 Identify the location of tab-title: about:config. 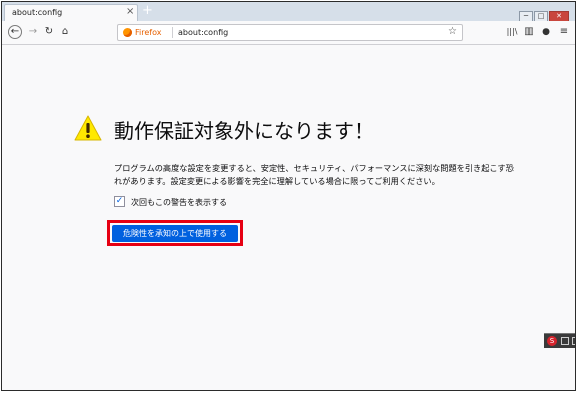
(37, 12).